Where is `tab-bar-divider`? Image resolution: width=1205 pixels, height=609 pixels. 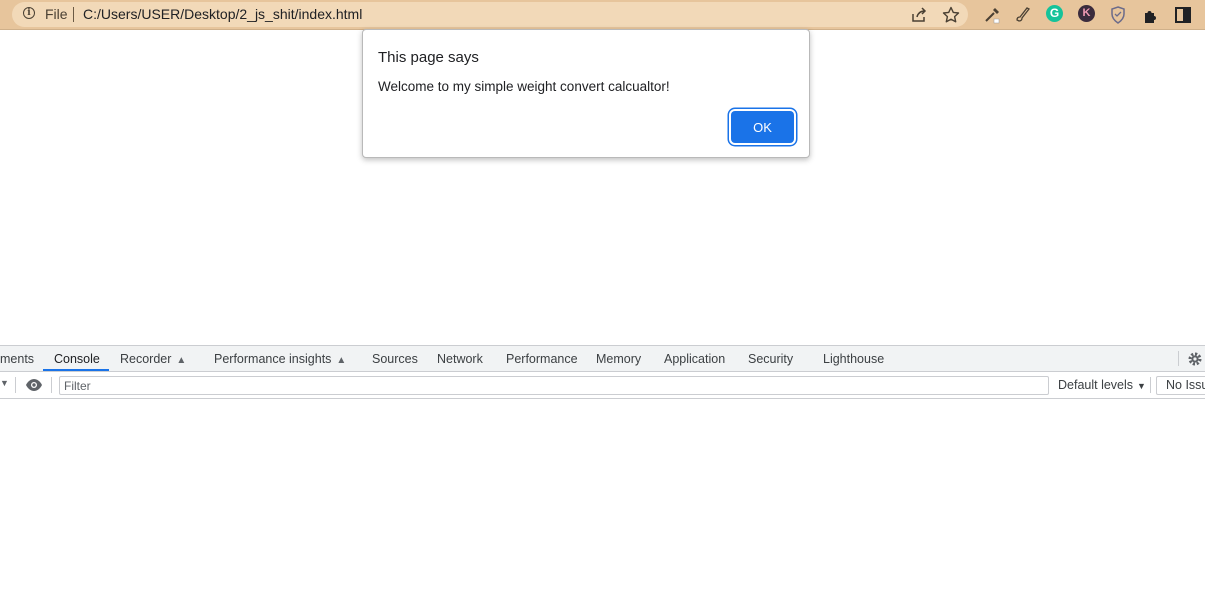 tab-bar-divider is located at coordinates (1178, 358).